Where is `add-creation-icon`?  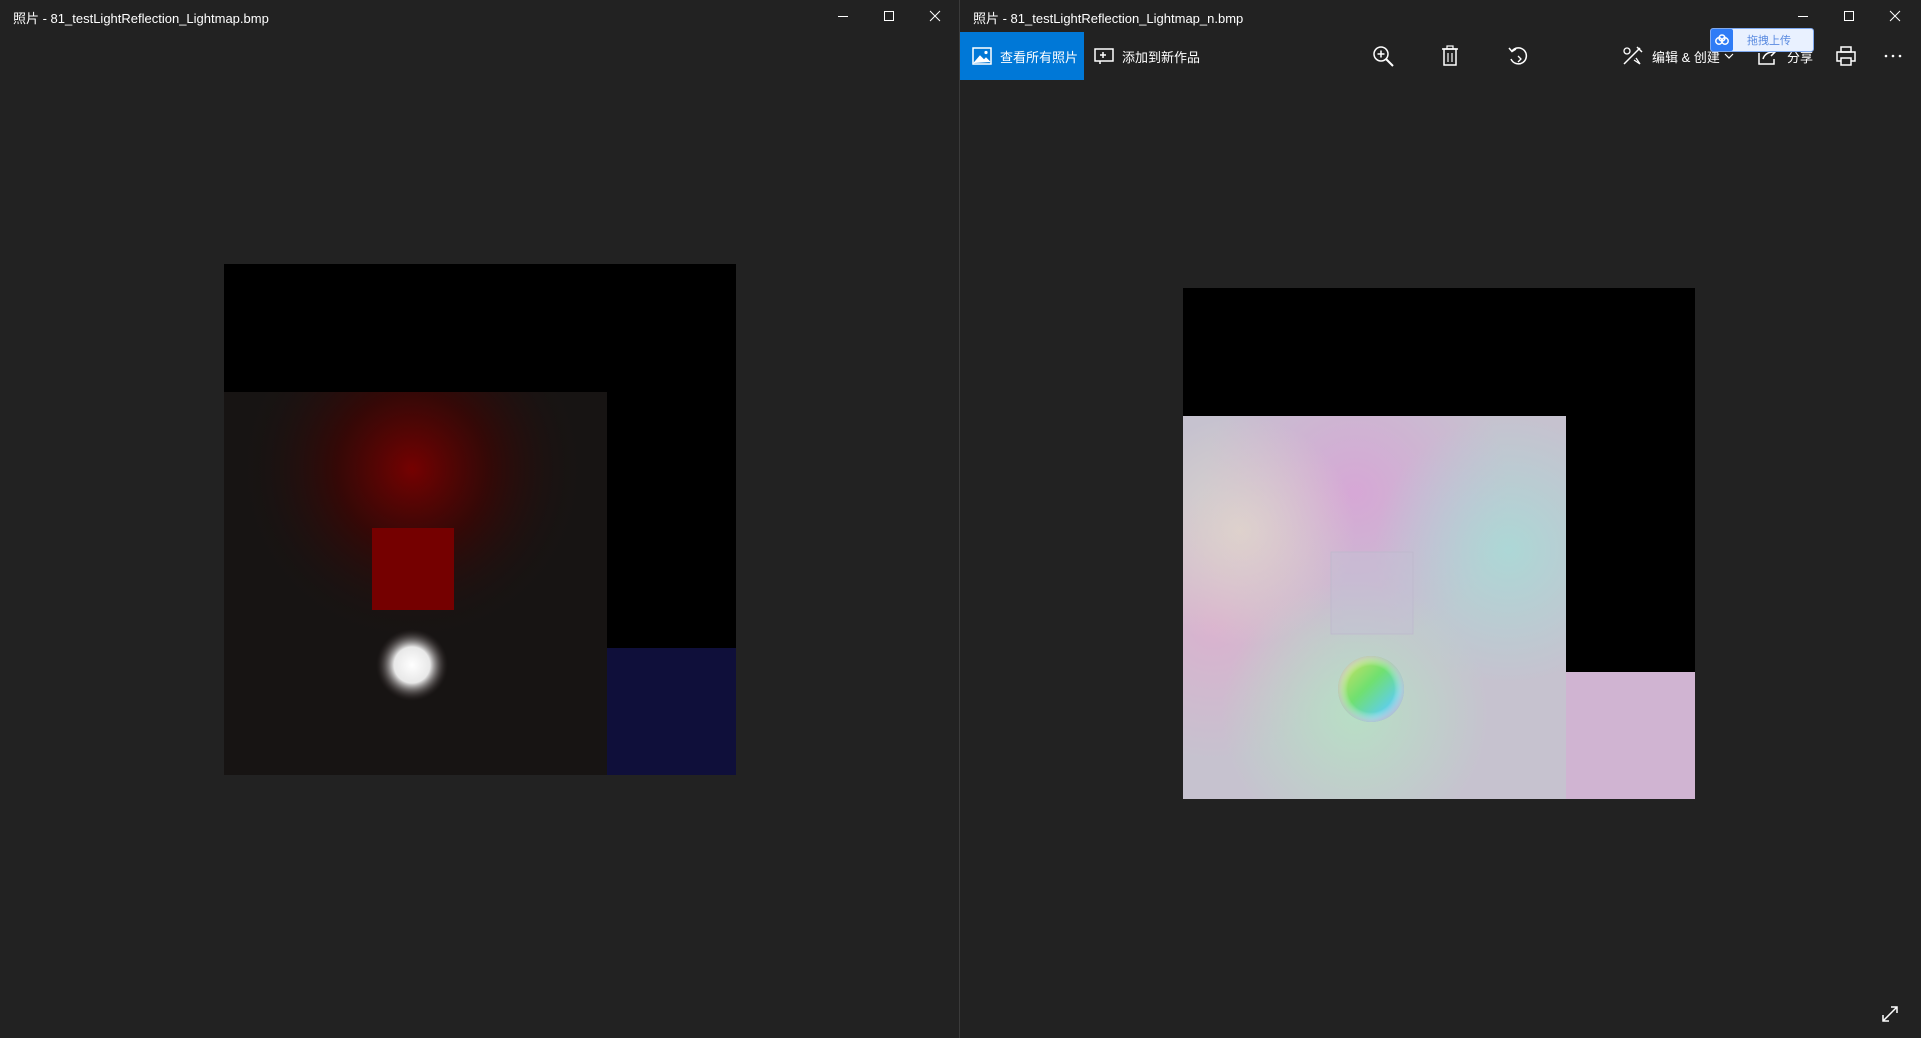
add-creation-icon is located at coordinates (1104, 56).